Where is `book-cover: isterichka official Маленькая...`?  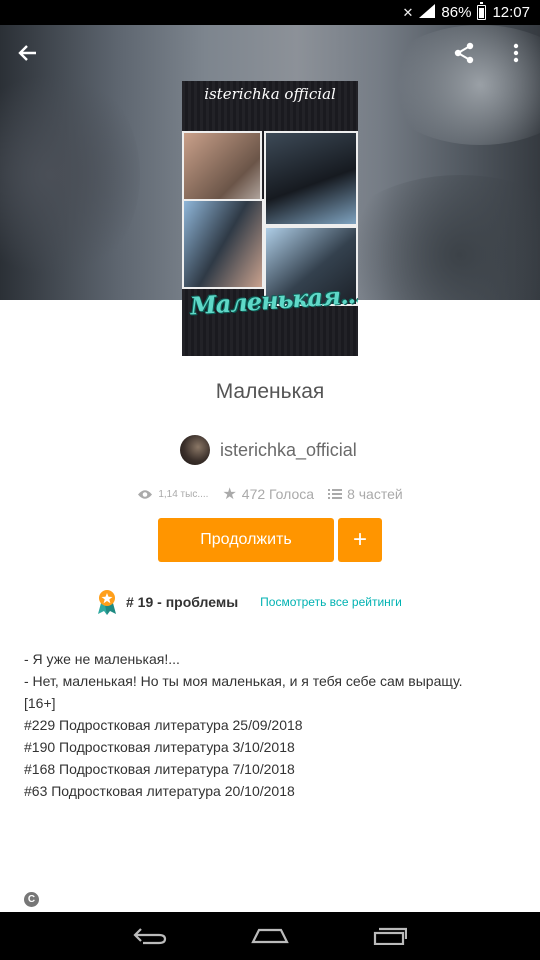
book-cover: isterichka official Маленькая... is located at coordinates (270, 218).